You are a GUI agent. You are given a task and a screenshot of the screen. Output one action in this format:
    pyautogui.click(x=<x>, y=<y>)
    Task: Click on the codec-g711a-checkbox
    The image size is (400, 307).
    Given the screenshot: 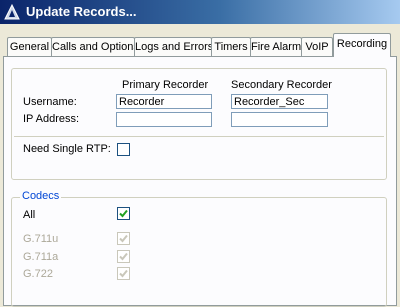 What is the action you would take?
    pyautogui.click(x=123, y=256)
    